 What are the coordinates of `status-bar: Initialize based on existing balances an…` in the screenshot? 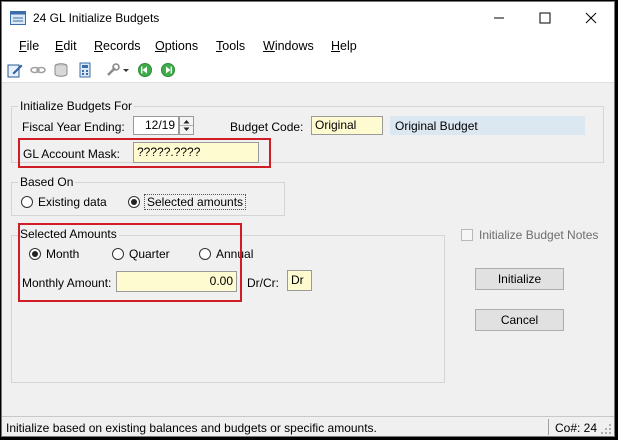 It's located at (308, 426).